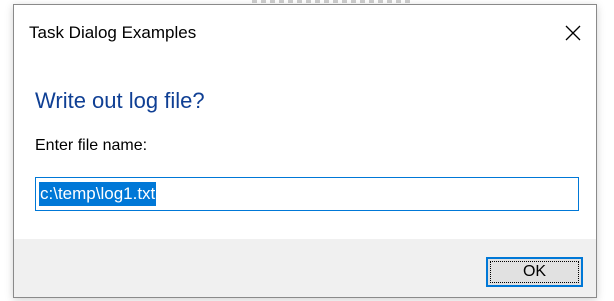  Describe the element at coordinates (98, 194) in the screenshot. I see `file-name-input-value: c:\temp\log1.txt` at that location.